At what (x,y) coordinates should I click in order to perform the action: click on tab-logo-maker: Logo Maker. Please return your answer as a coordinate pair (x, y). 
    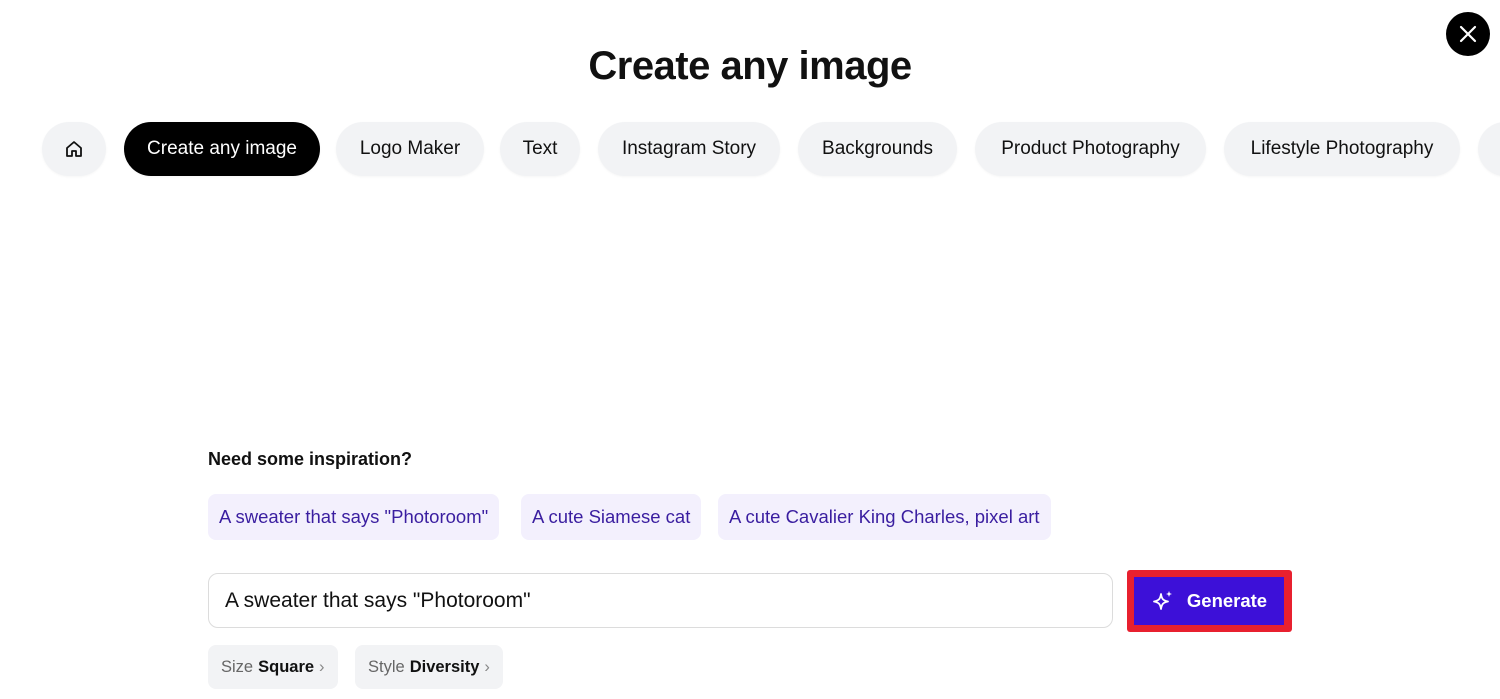
    Looking at the image, I should click on (410, 149).